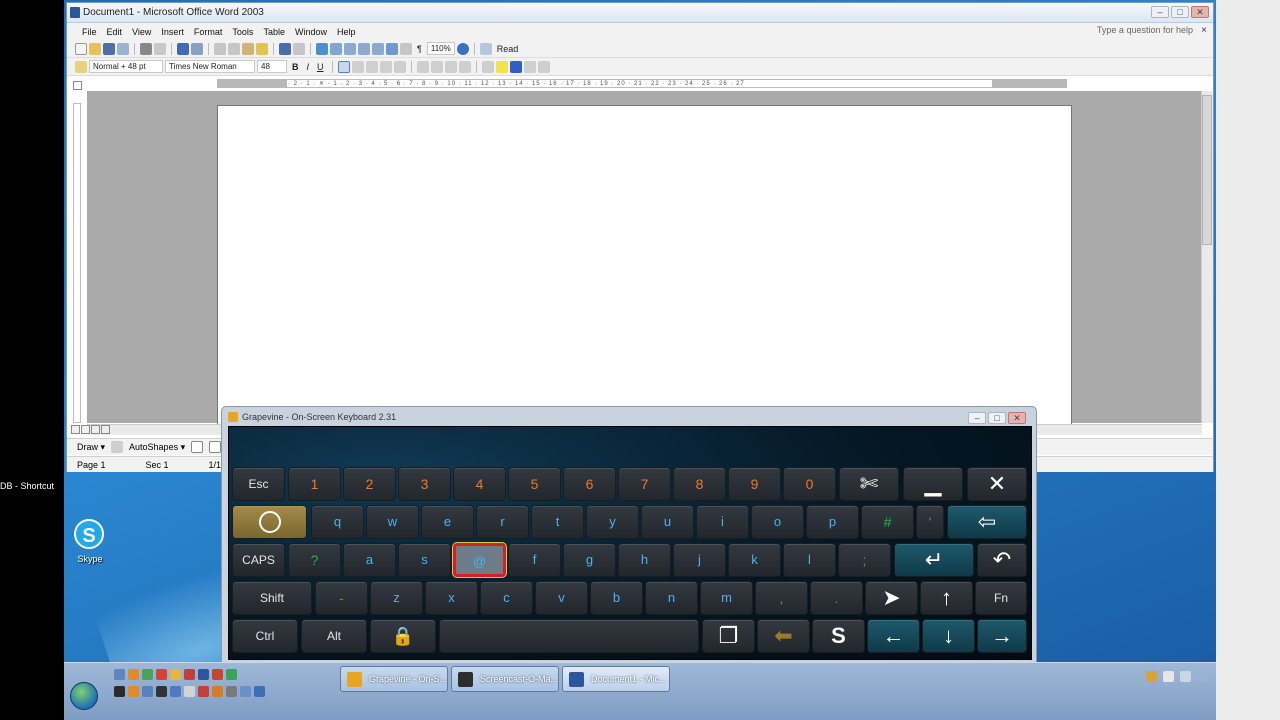 This screenshot has height=720, width=1280. Describe the element at coordinates (1001, 598) in the screenshot. I see `key-fn: Fn` at that location.